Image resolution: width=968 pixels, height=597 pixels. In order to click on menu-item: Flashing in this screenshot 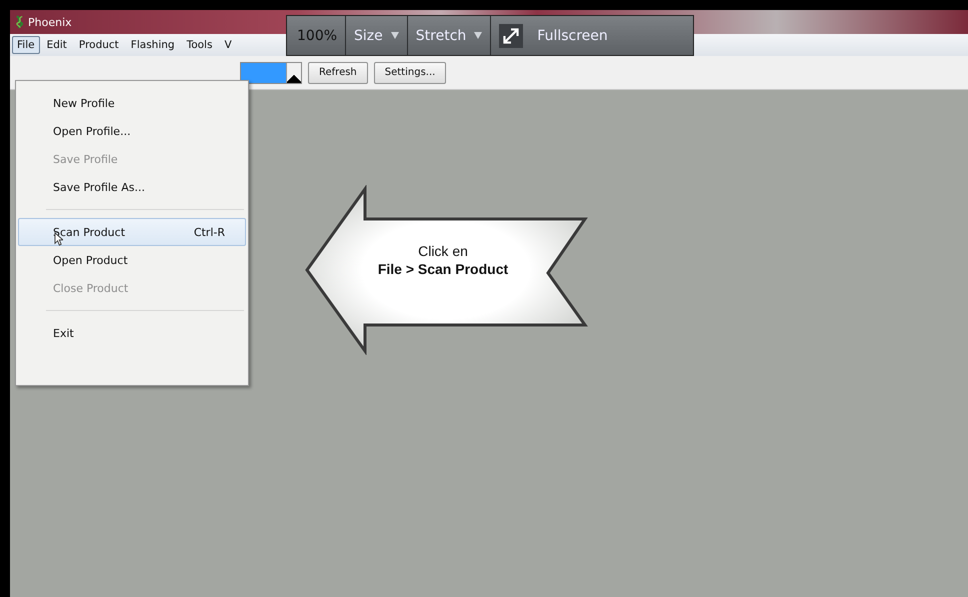, I will do `click(153, 45)`.